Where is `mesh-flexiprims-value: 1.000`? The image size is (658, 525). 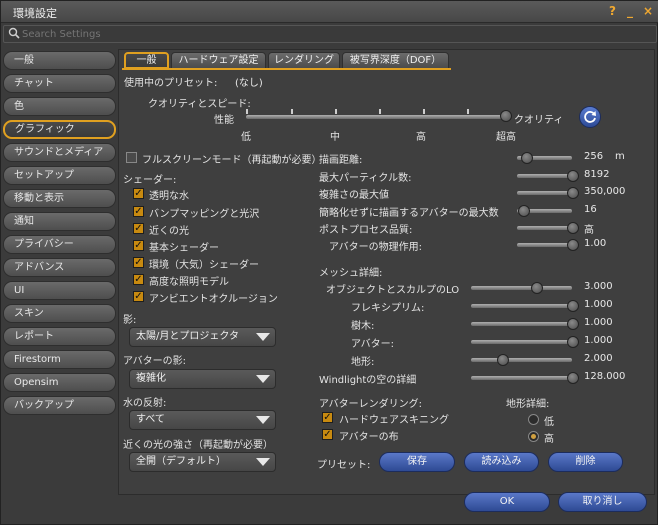
mesh-flexiprims-value: 1.000 is located at coordinates (598, 304).